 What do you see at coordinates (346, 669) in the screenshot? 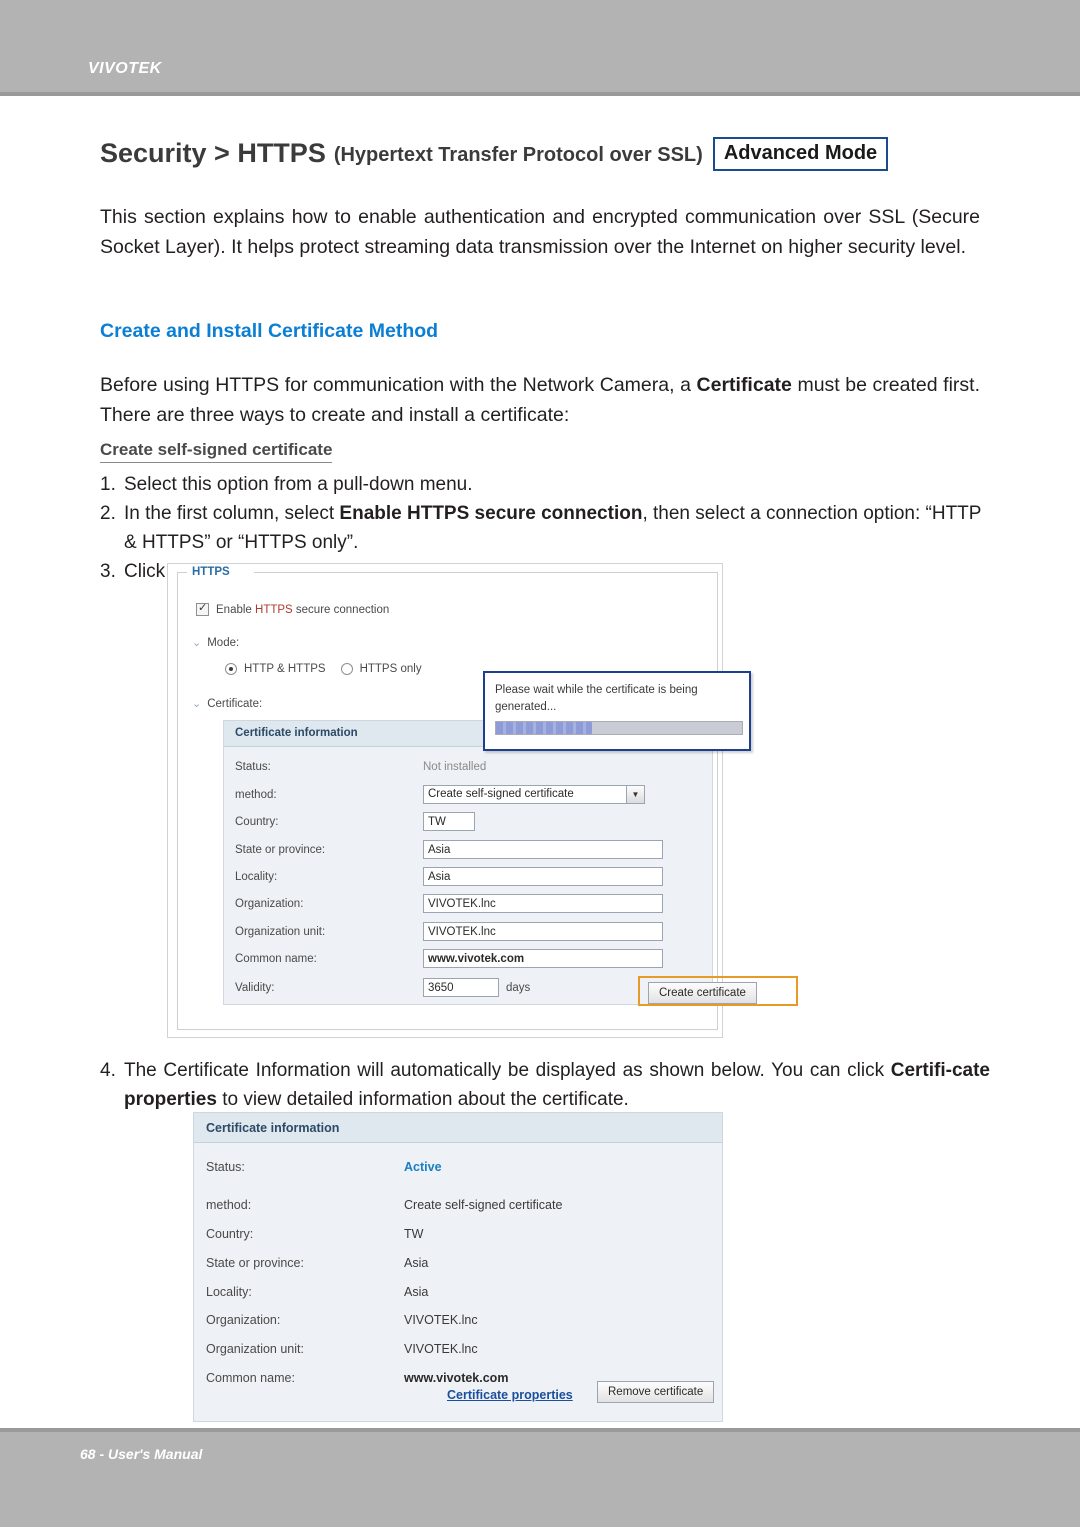
I see `radio-https-only-icon` at bounding box center [346, 669].